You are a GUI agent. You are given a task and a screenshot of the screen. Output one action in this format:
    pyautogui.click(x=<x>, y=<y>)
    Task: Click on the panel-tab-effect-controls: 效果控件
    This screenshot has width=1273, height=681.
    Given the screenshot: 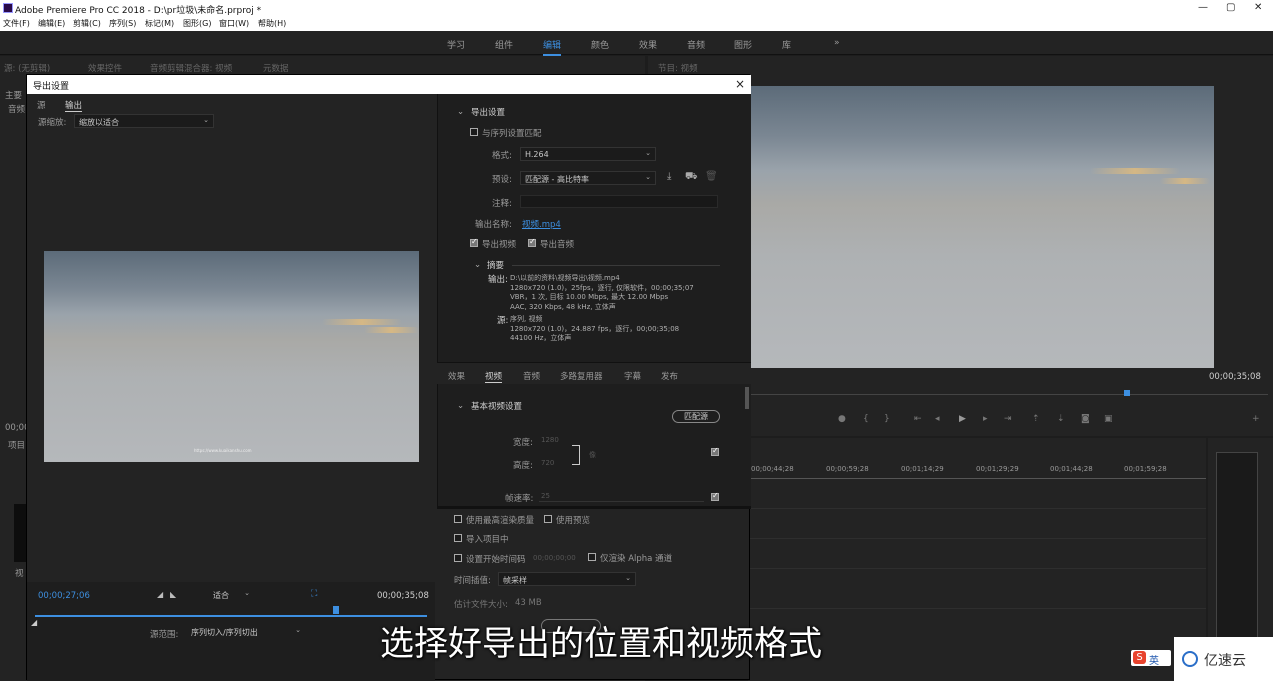 What is the action you would take?
    pyautogui.click(x=105, y=68)
    